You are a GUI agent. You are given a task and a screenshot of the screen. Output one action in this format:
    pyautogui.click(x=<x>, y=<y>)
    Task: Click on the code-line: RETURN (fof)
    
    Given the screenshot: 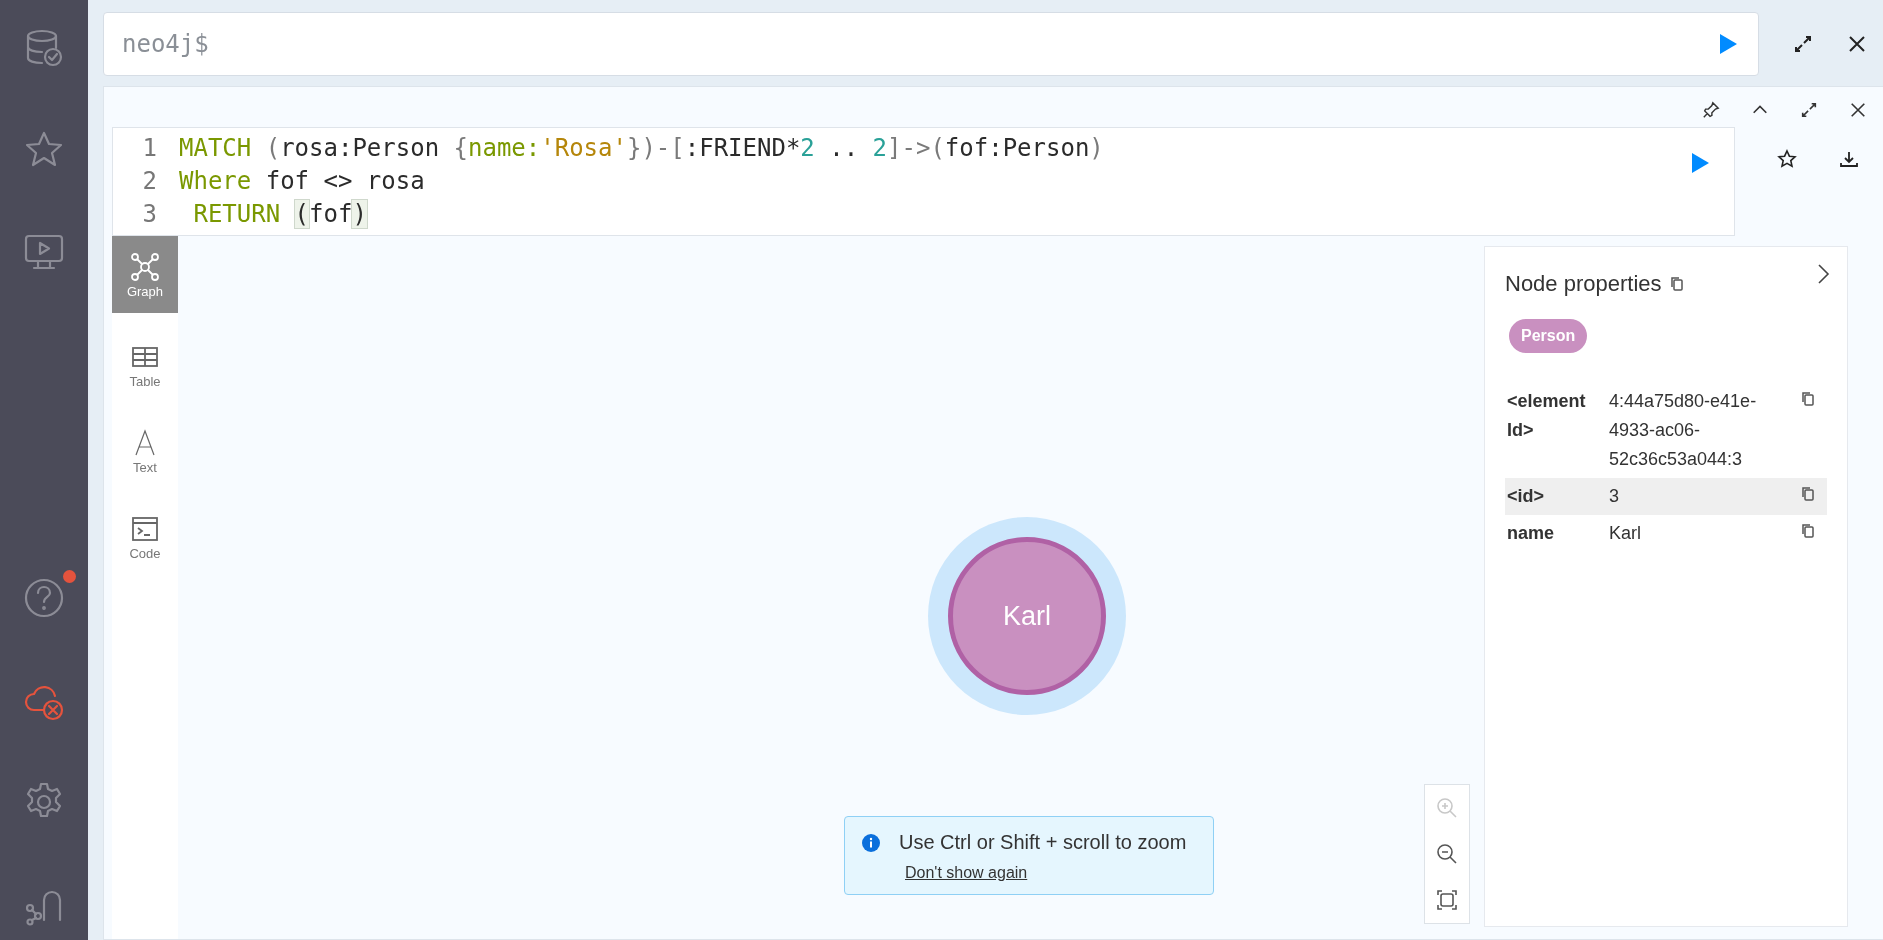 What is the action you would take?
    pyautogui.click(x=279, y=214)
    